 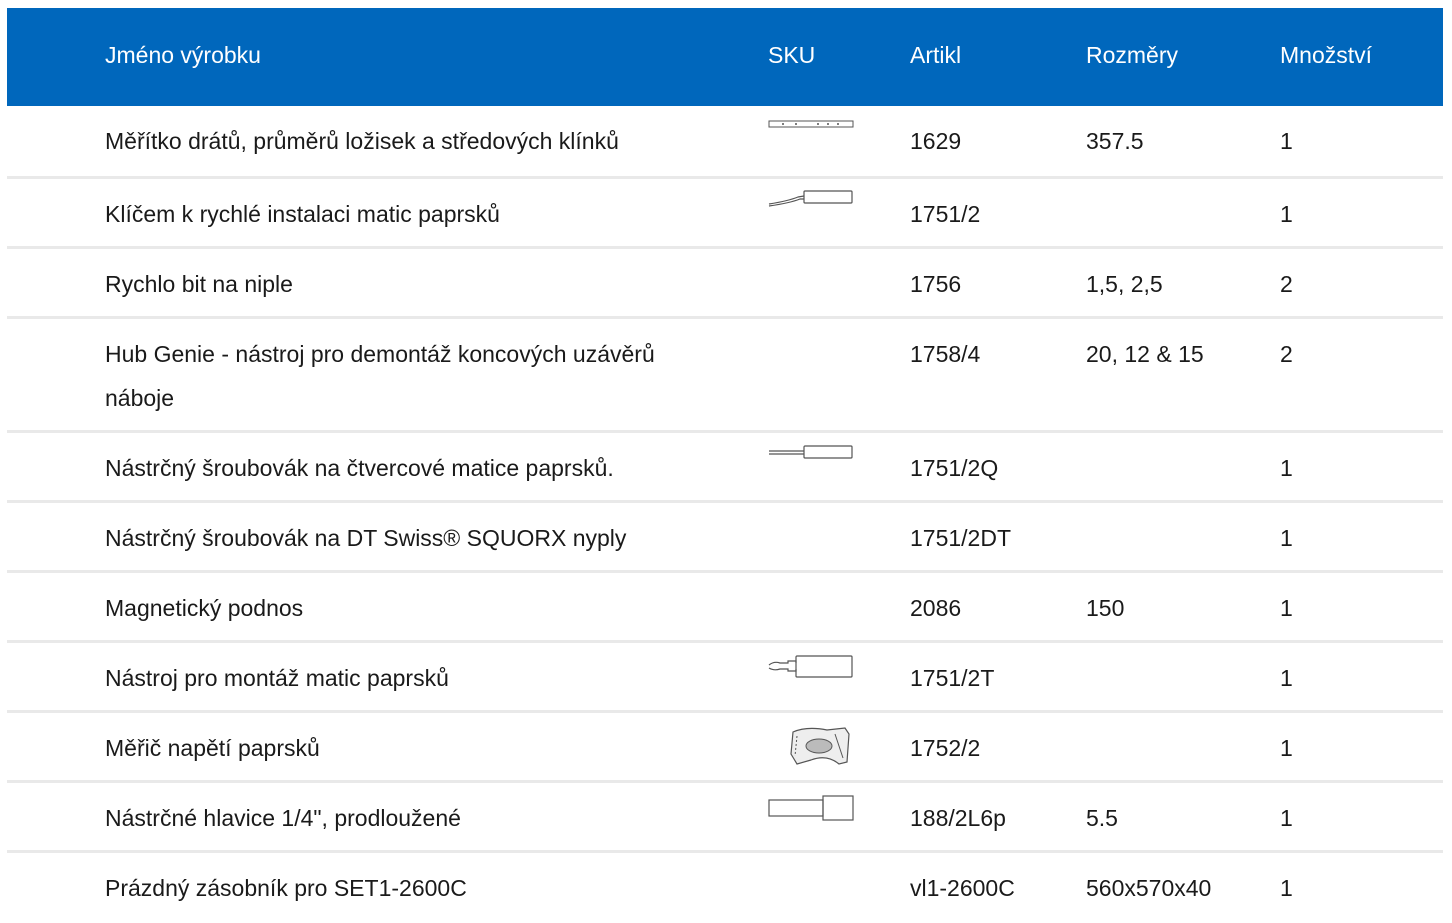 What do you see at coordinates (936, 608) in the screenshot?
I see `product-article: 2086` at bounding box center [936, 608].